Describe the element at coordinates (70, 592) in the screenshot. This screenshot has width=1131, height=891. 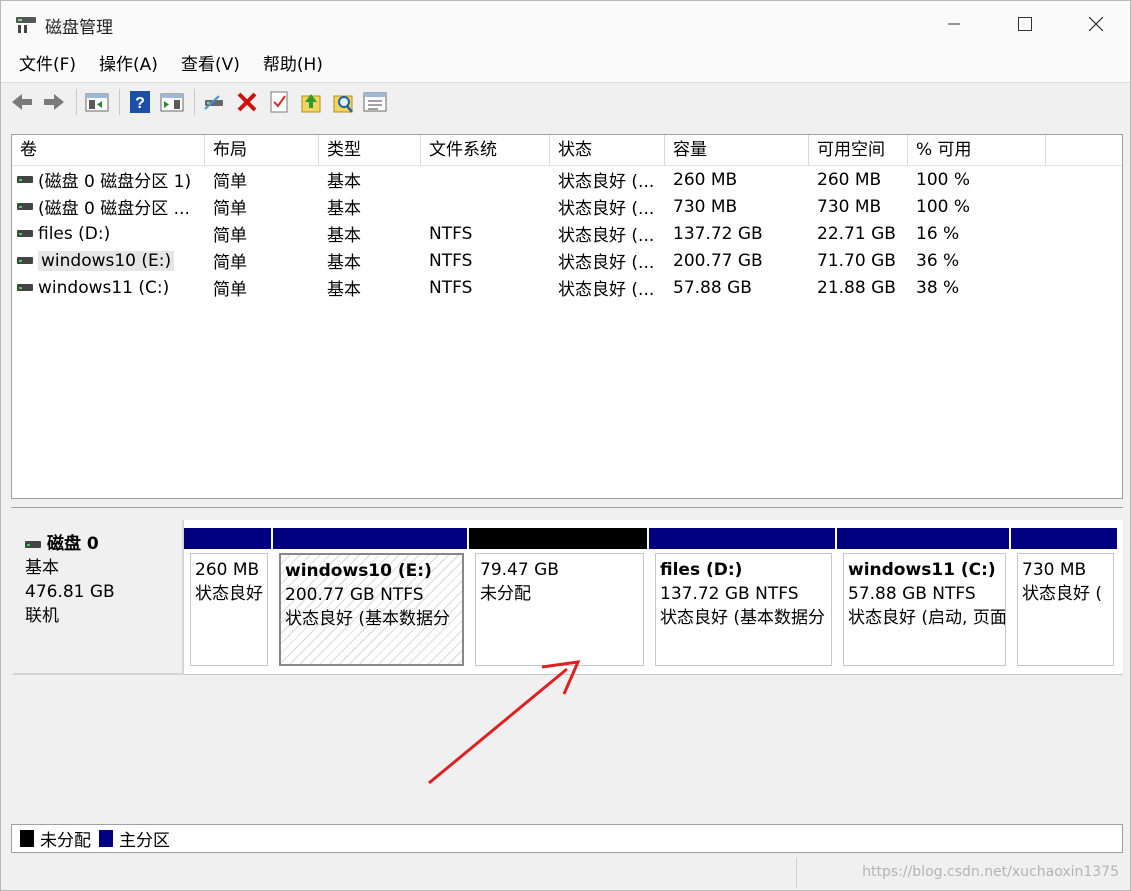
I see `disk-size: 476.81 GB` at that location.